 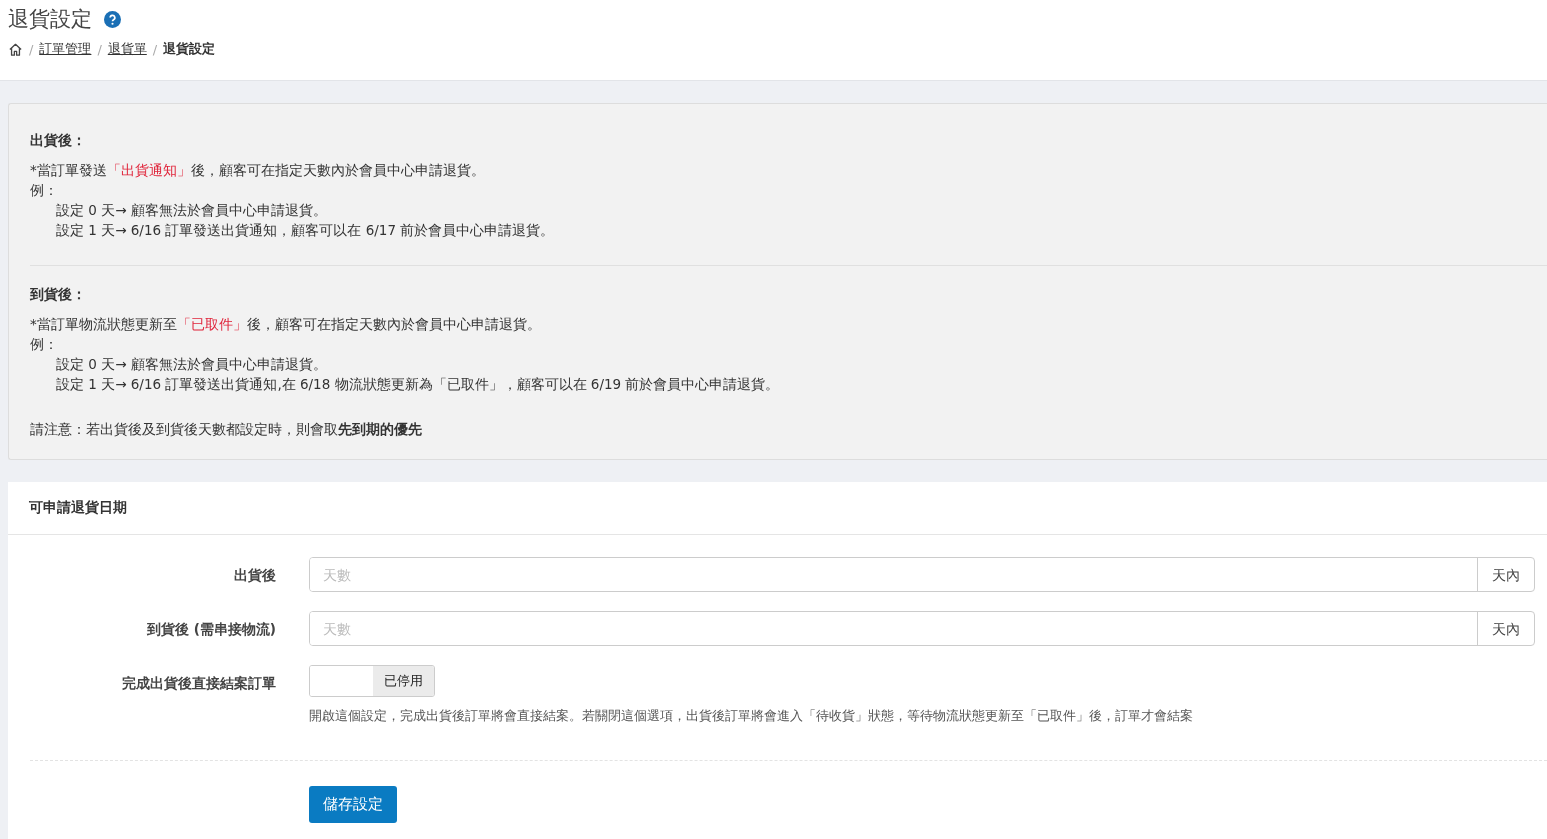 I want to click on page-title: 退貨設定, so click(x=50, y=19).